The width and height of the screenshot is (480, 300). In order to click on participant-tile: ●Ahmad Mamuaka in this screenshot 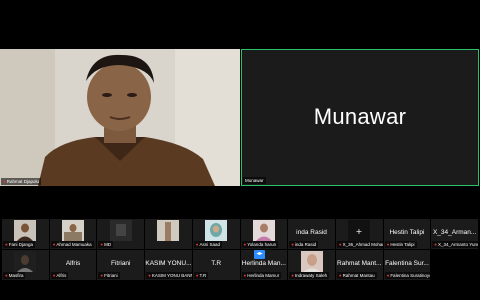, I will do `click(73, 234)`.